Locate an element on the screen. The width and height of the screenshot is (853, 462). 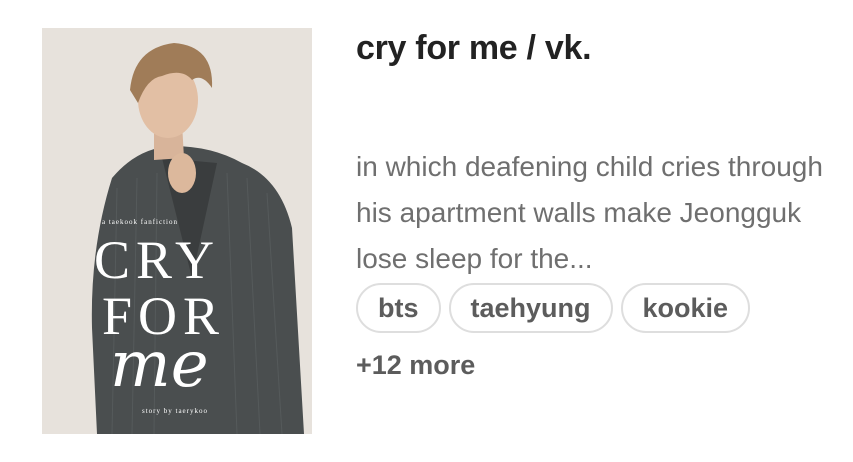
more-tags-link: +12 more is located at coordinates (415, 365).